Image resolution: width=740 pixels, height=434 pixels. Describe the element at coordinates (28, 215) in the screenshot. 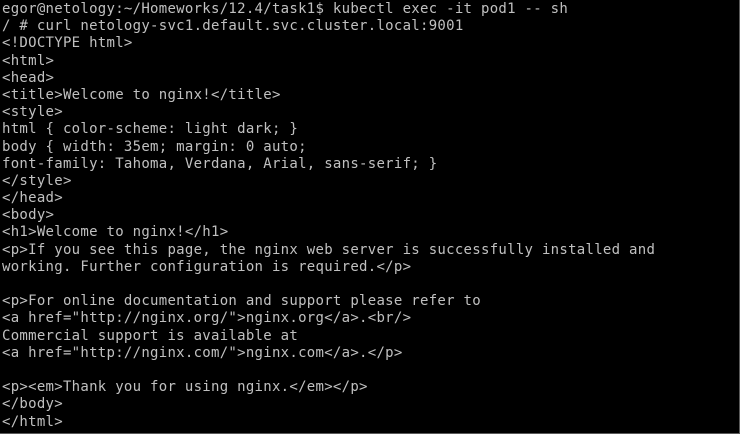

I see `output-line: <body>` at that location.